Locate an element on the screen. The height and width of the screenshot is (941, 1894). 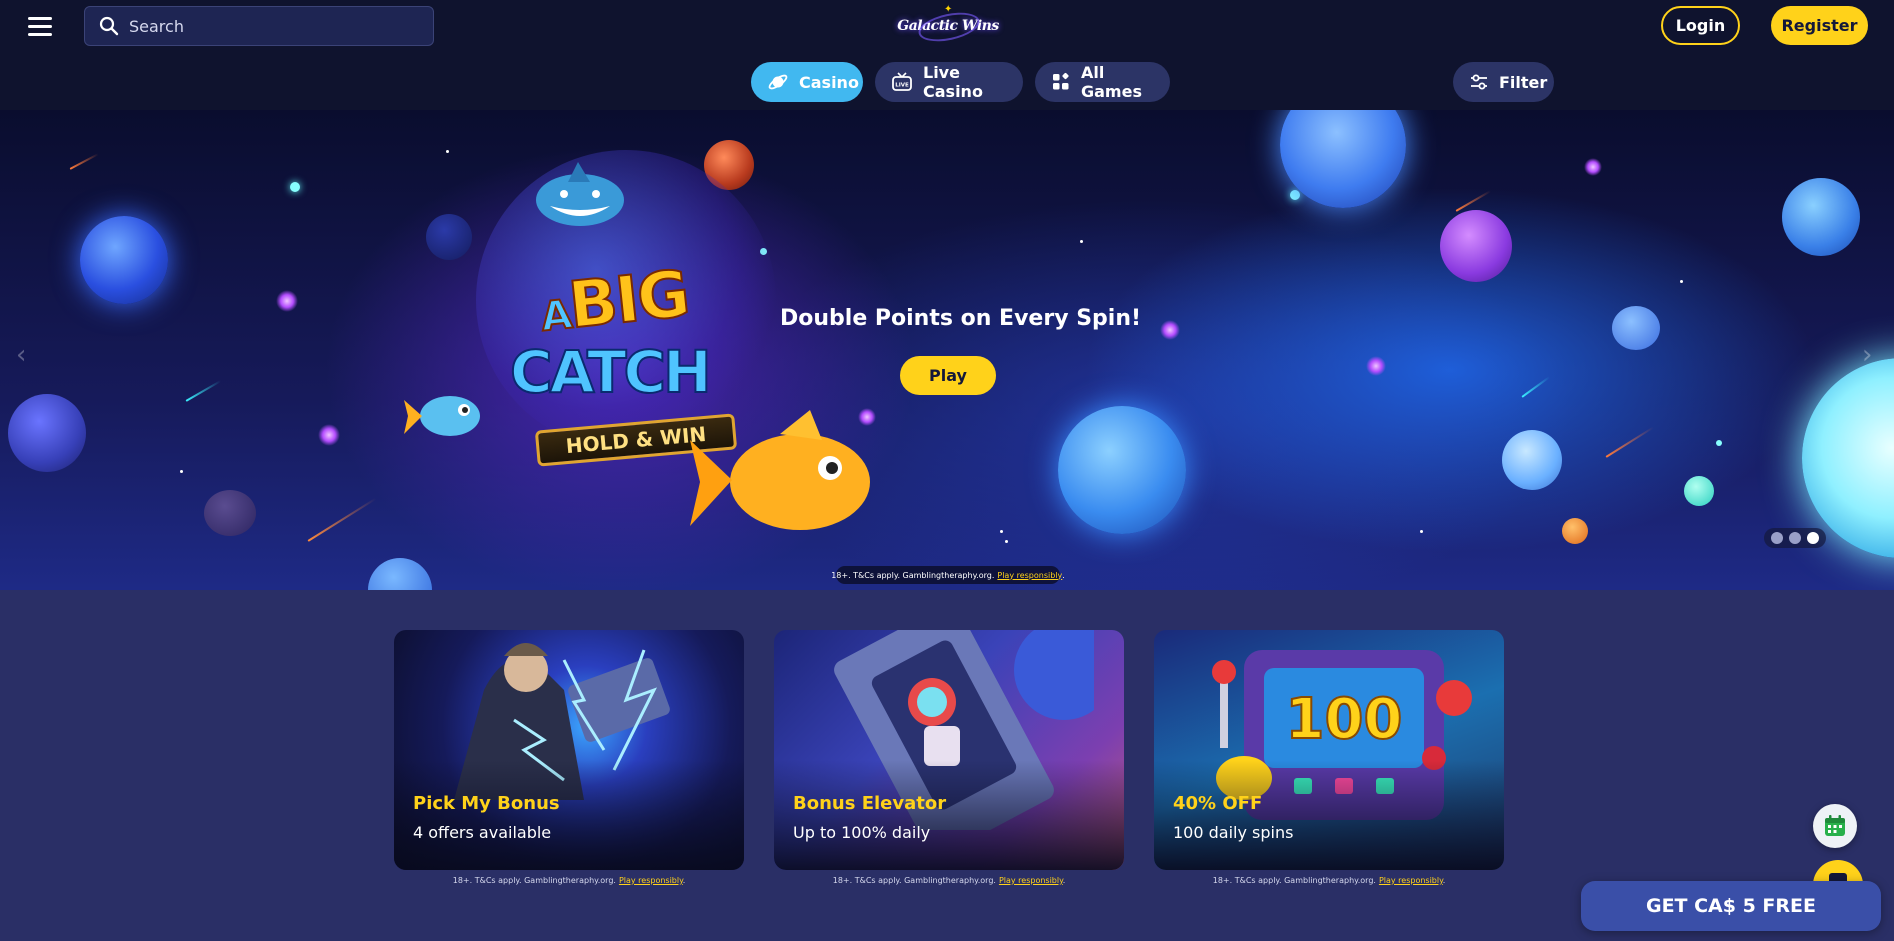
promo-subtitle: 100 daily spins is located at coordinates (1233, 832).